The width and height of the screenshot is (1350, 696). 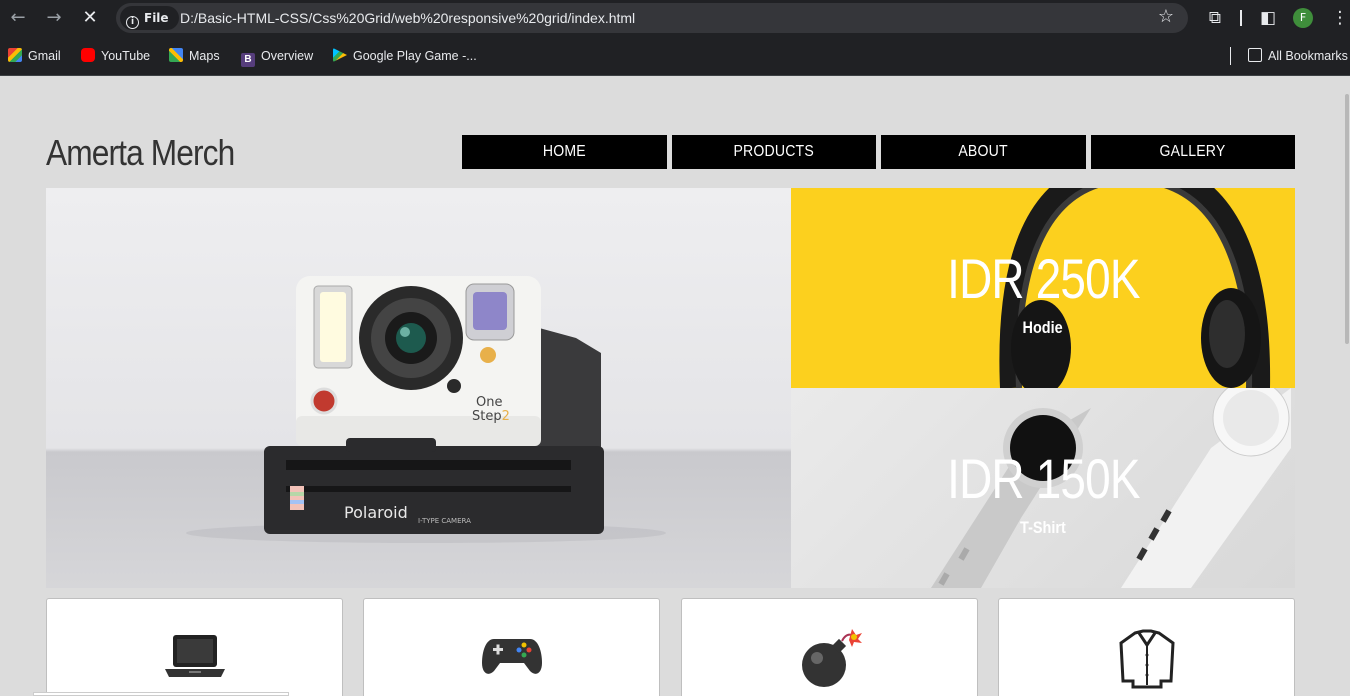 What do you see at coordinates (1166, 16) in the screenshot?
I see `bookmark-star-icon: ☆` at bounding box center [1166, 16].